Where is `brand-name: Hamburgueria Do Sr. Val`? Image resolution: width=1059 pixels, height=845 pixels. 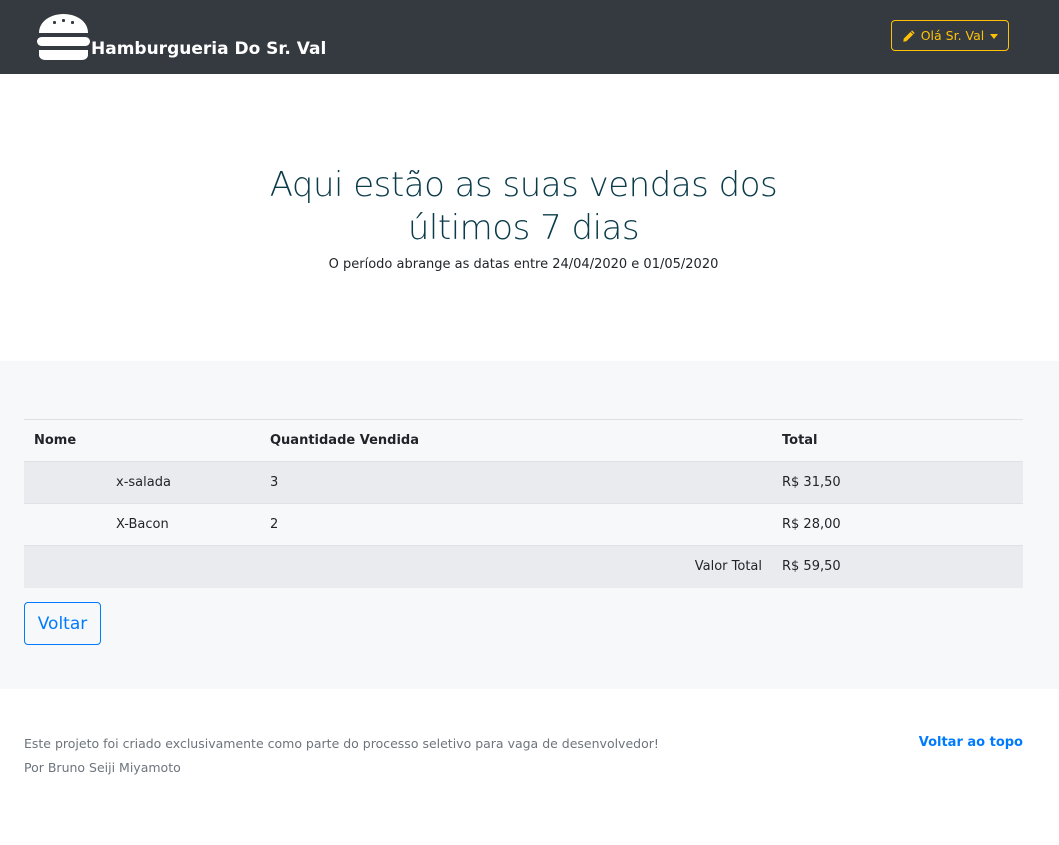 brand-name: Hamburgueria Do Sr. Val is located at coordinates (209, 49).